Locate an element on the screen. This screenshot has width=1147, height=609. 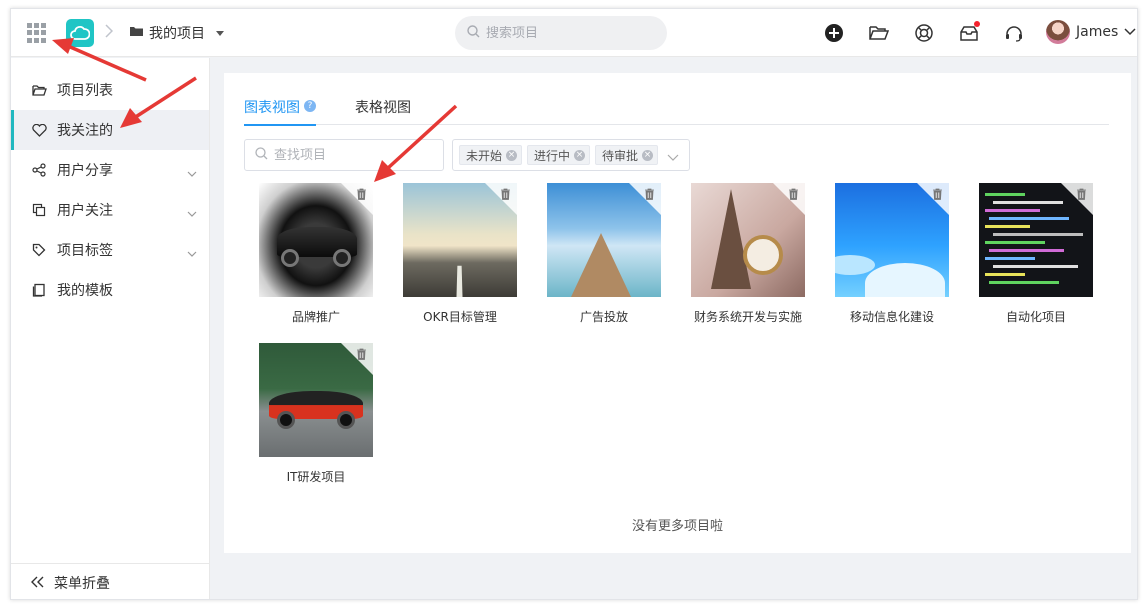
breadcrumb-my-projects: 我的项目 is located at coordinates (176, 33).